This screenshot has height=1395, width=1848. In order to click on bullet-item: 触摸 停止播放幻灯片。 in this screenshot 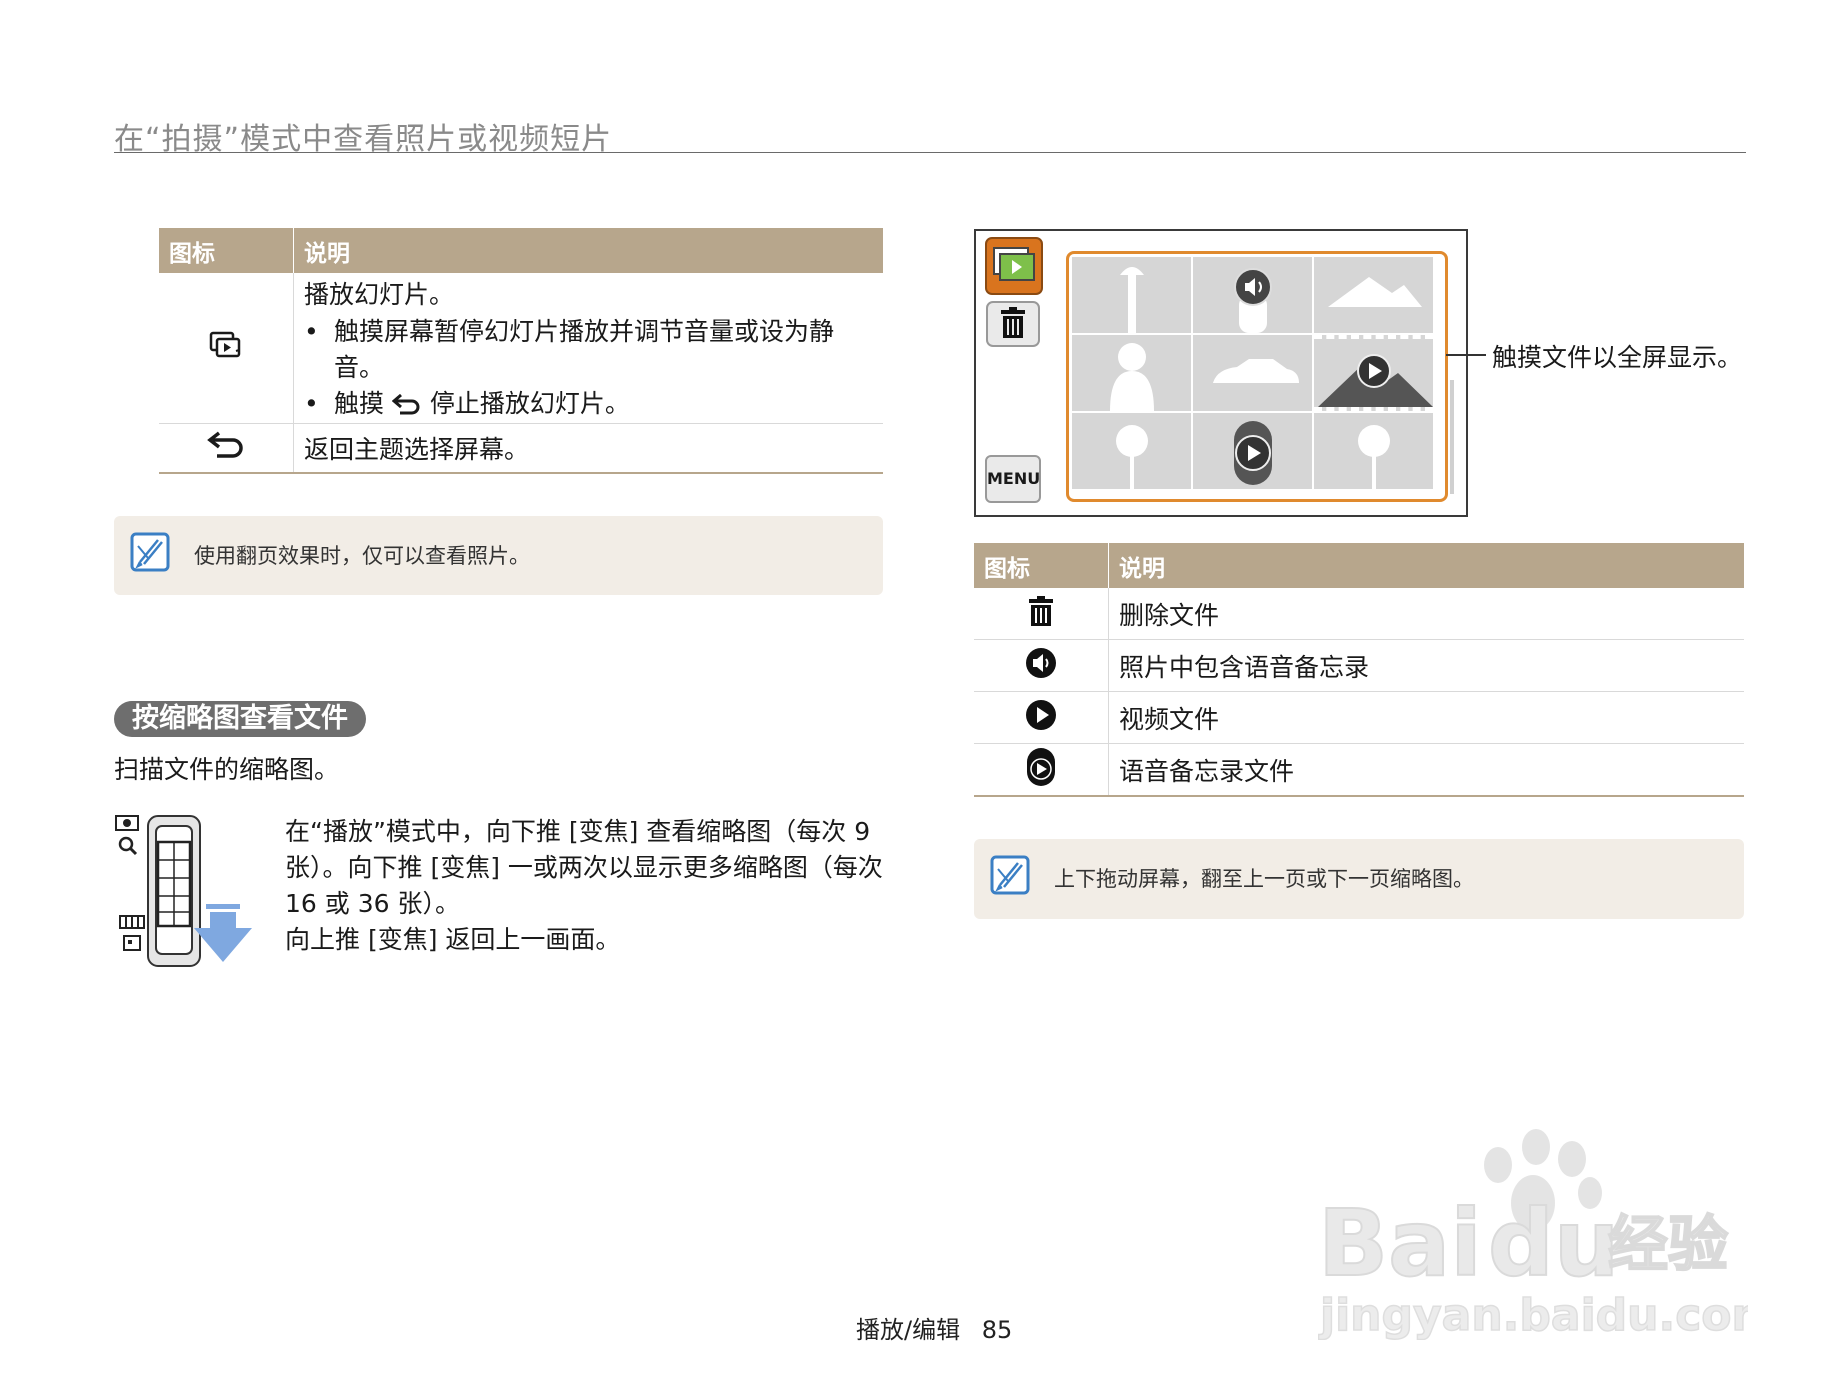, I will do `click(588, 404)`.